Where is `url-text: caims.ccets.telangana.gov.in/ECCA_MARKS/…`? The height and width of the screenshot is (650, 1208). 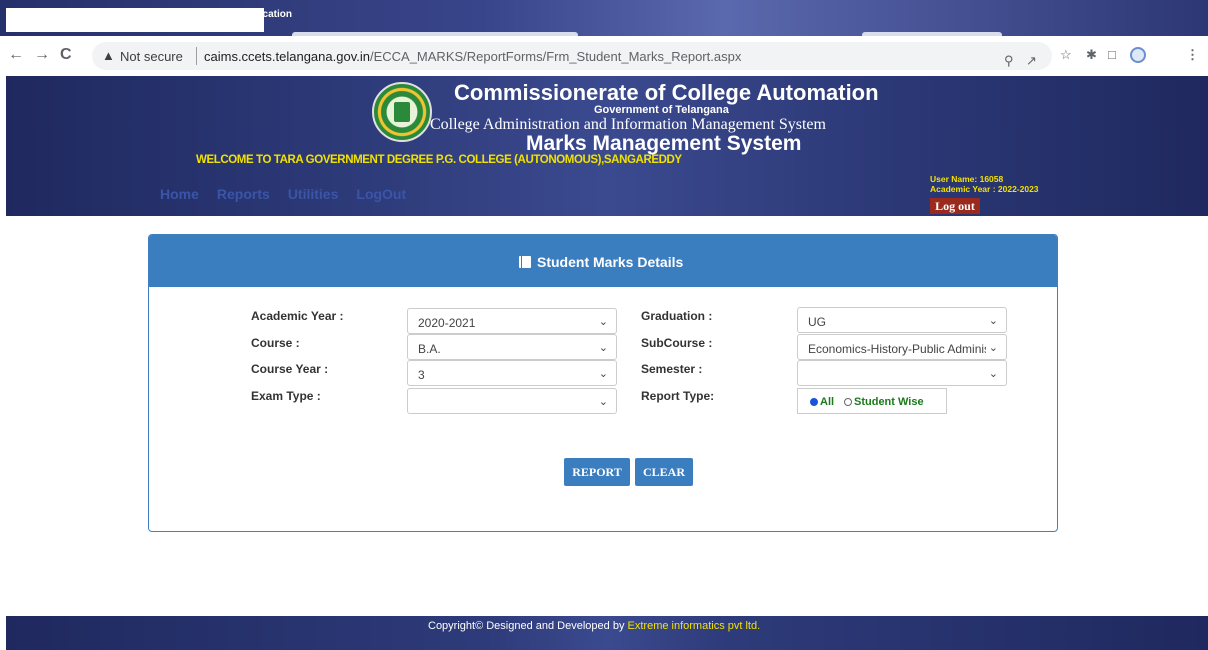
url-text: caims.ccets.telangana.gov.in/ECCA_MARKS/… is located at coordinates (472, 56).